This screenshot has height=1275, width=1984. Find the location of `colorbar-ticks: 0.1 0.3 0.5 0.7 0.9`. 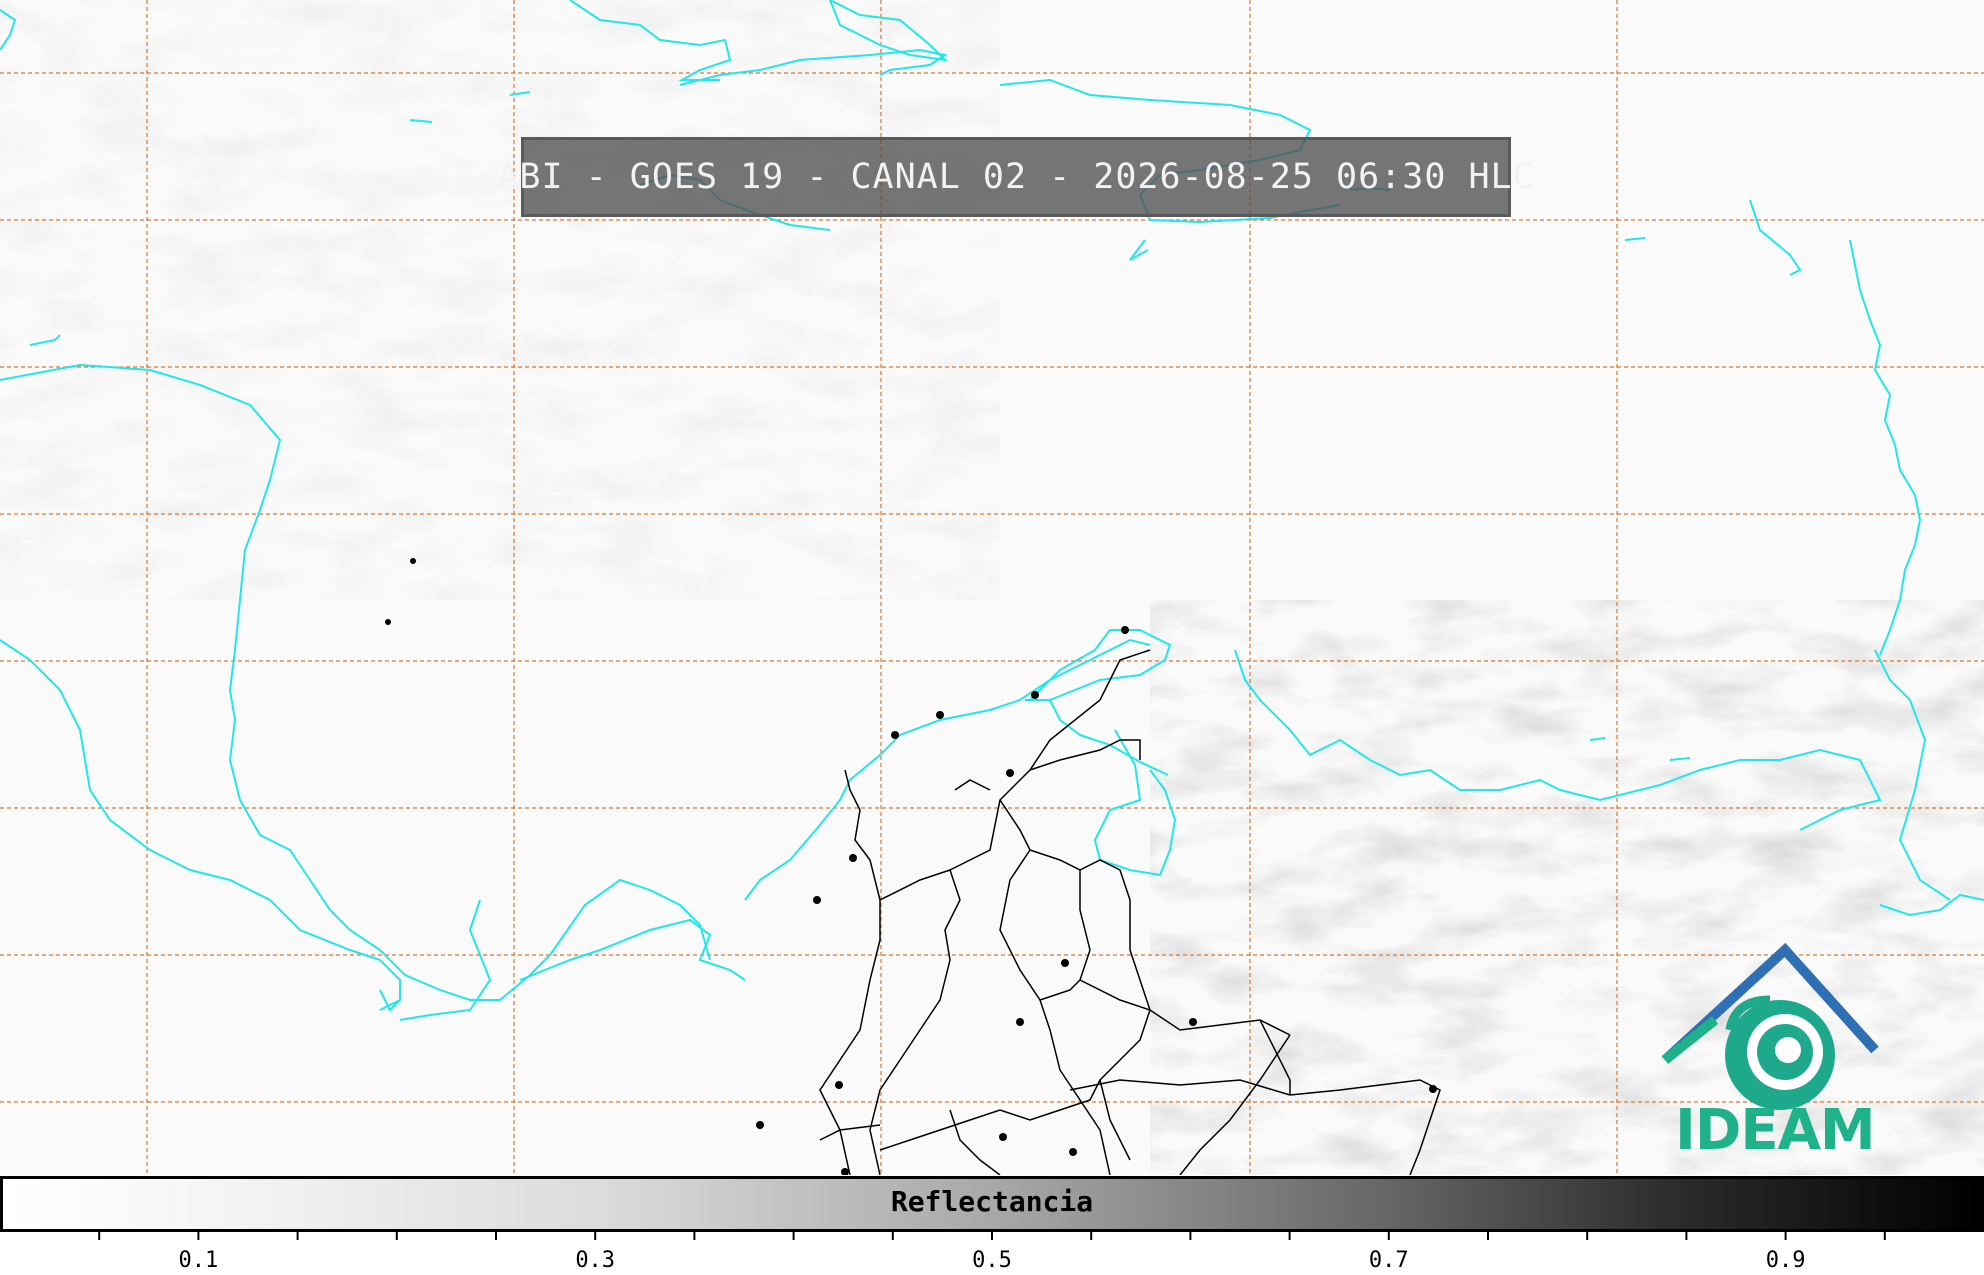

colorbar-ticks: 0.1 0.3 0.5 0.7 0.9 is located at coordinates (992, 1252).